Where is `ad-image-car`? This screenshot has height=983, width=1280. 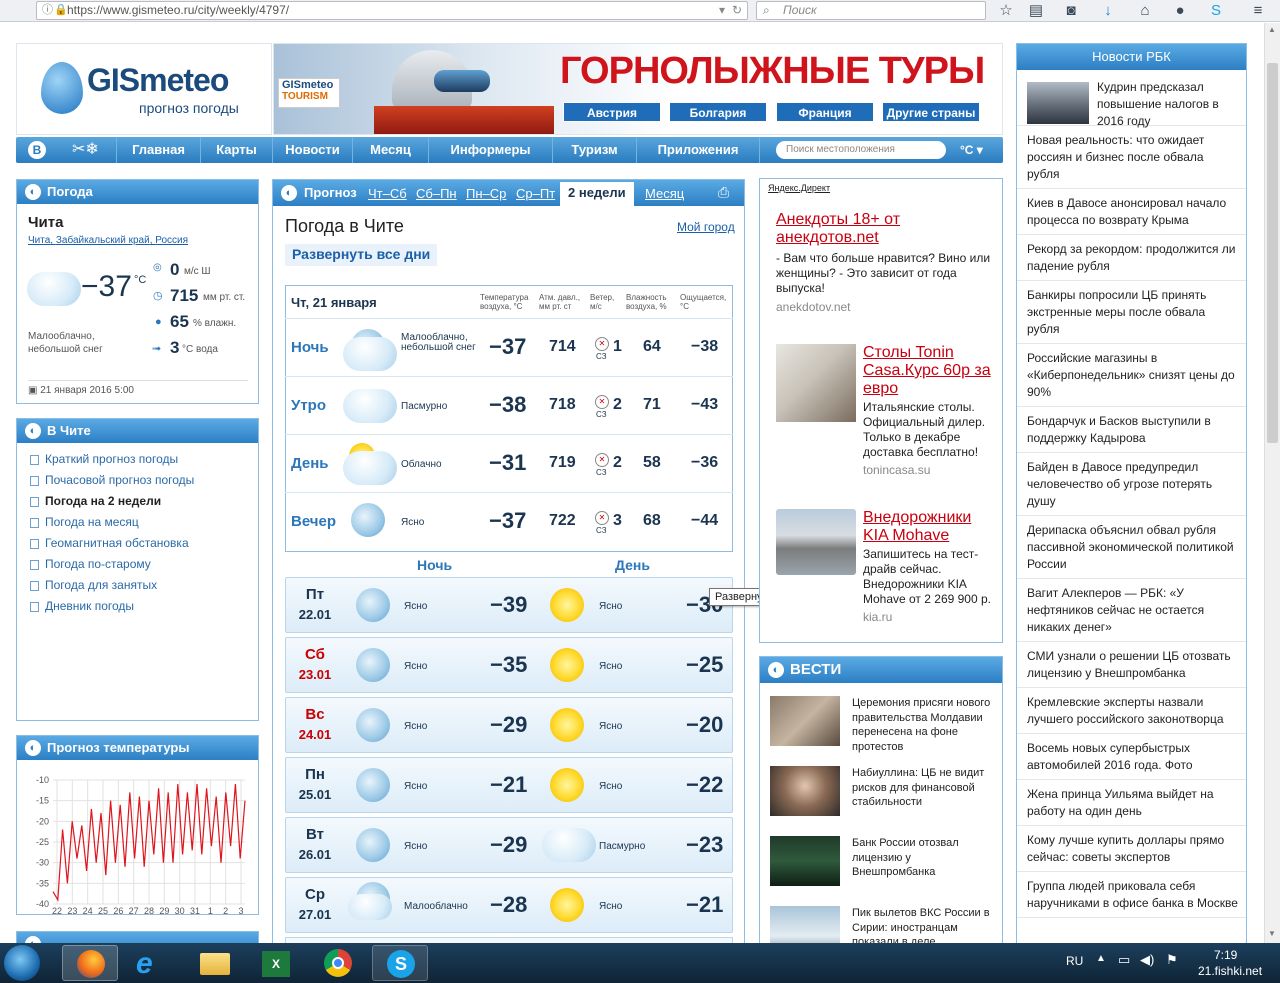 ad-image-car is located at coordinates (816, 542).